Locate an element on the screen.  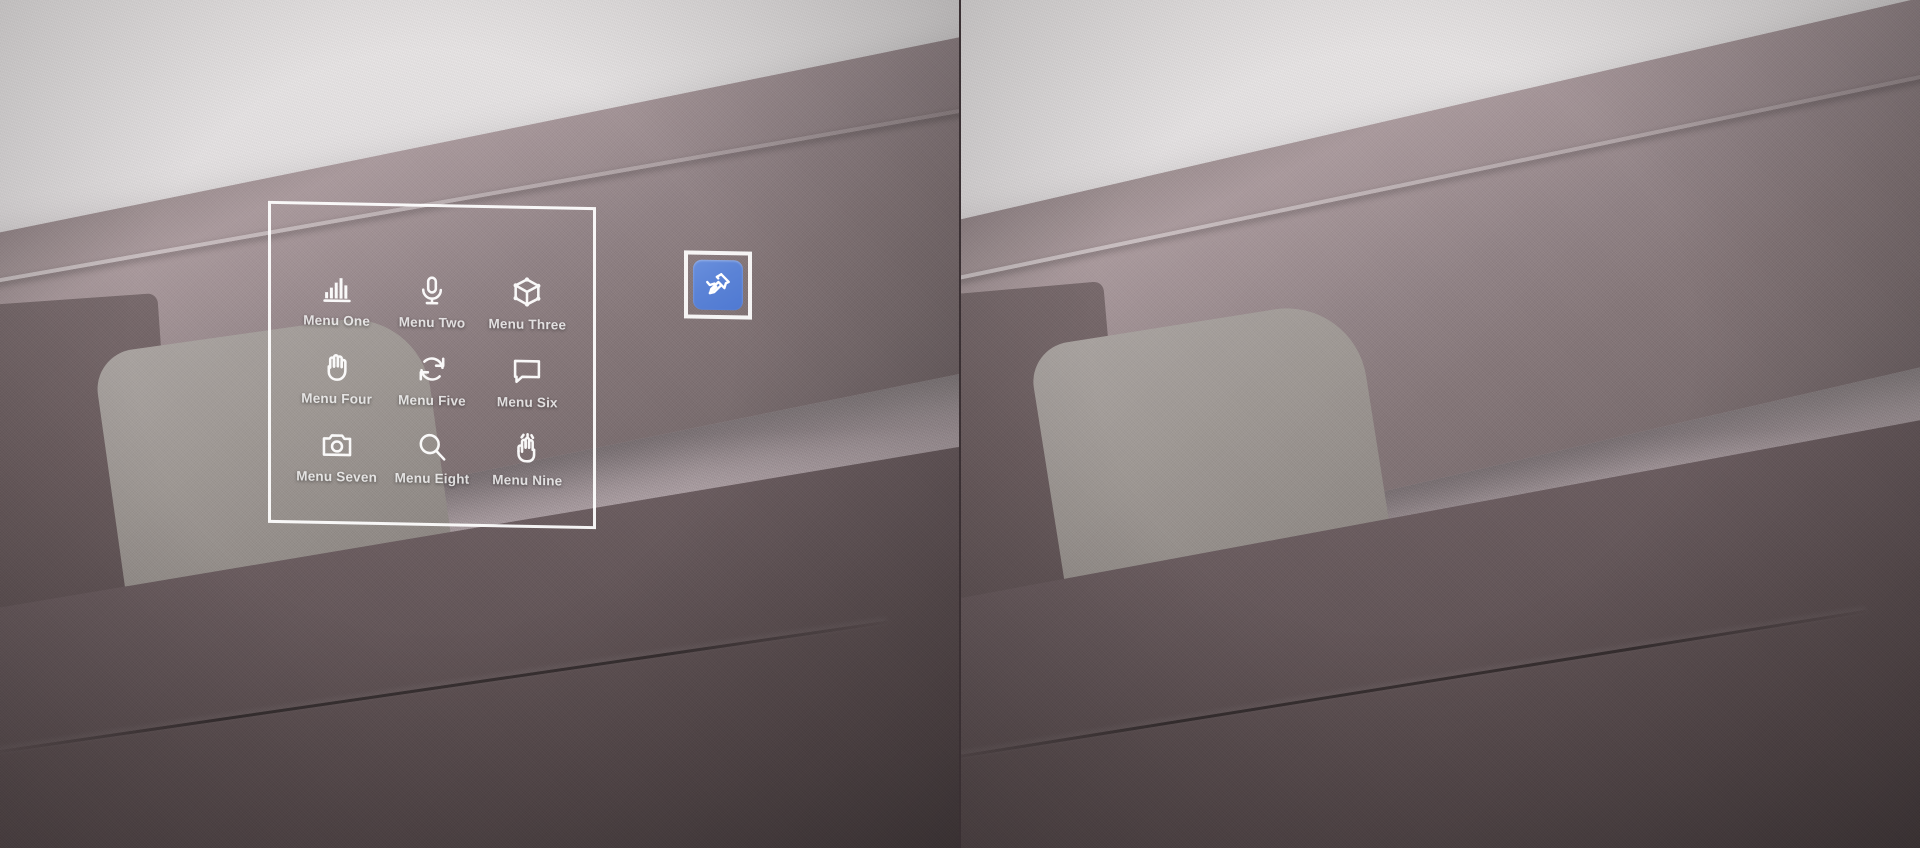
open-hand-icon is located at coordinates (337, 367).